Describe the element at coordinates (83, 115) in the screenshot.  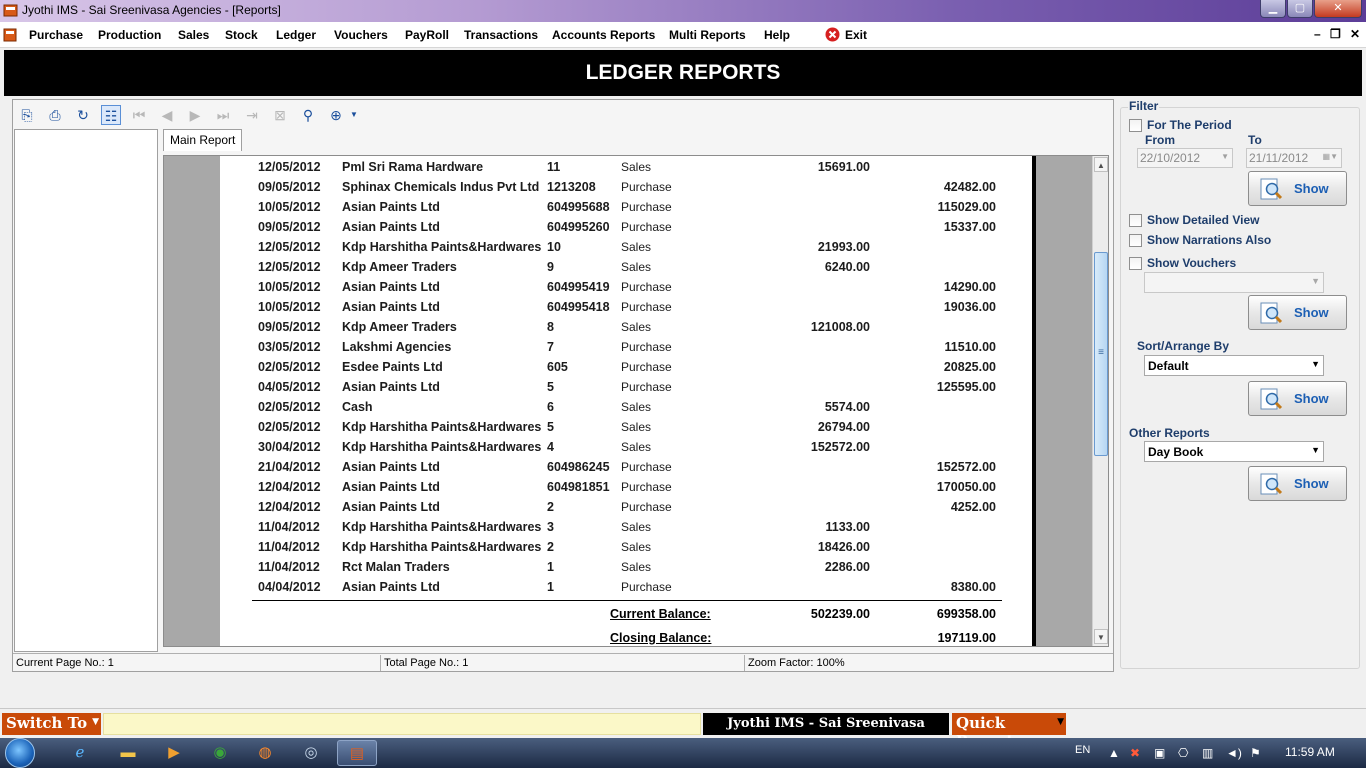
I see `refresh-icon: ↻` at that location.